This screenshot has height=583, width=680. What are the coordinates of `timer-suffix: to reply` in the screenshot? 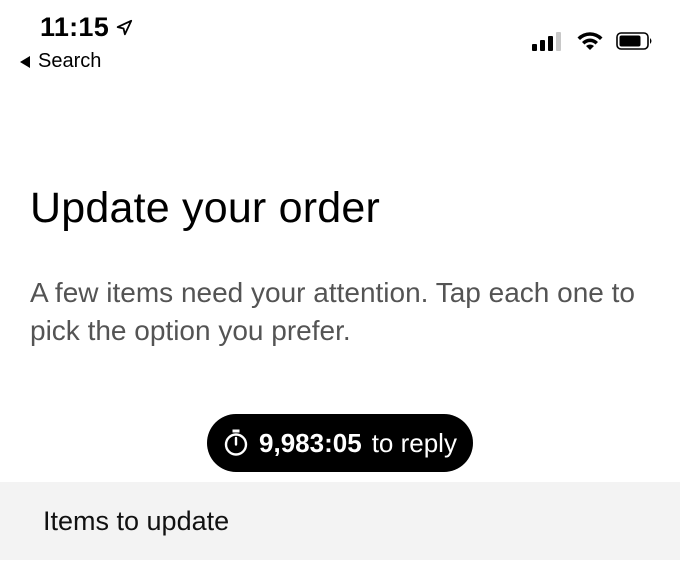 It's located at (414, 442).